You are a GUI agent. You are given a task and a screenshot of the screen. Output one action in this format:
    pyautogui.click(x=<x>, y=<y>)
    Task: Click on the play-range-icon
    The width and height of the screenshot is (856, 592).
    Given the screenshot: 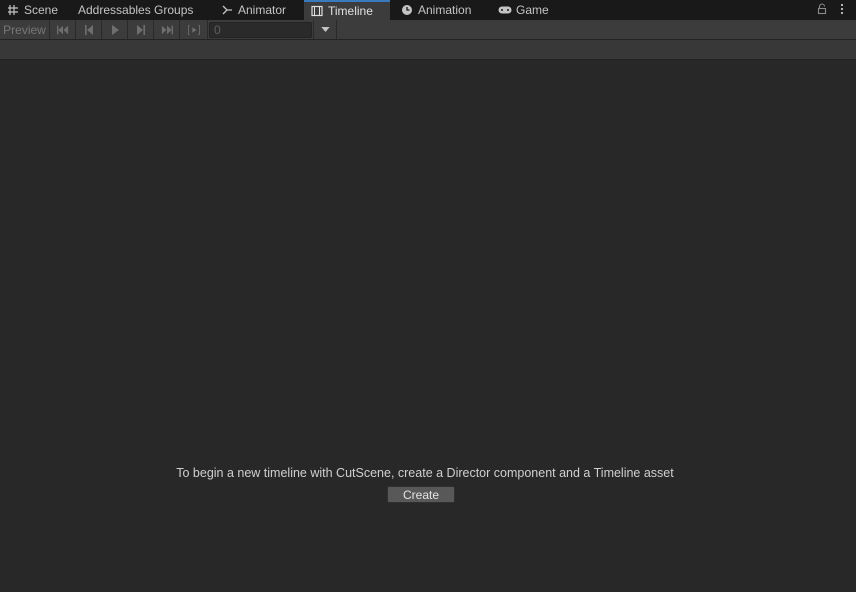 What is the action you would take?
    pyautogui.click(x=193, y=29)
    